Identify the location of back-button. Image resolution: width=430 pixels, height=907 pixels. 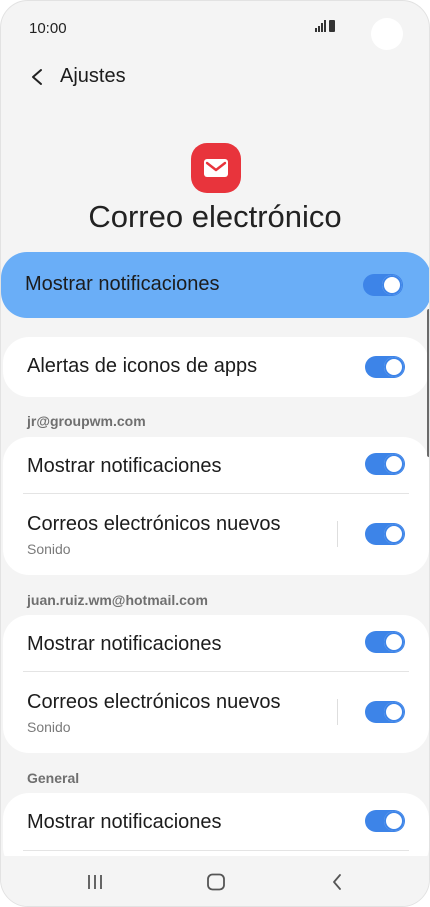
(37, 77).